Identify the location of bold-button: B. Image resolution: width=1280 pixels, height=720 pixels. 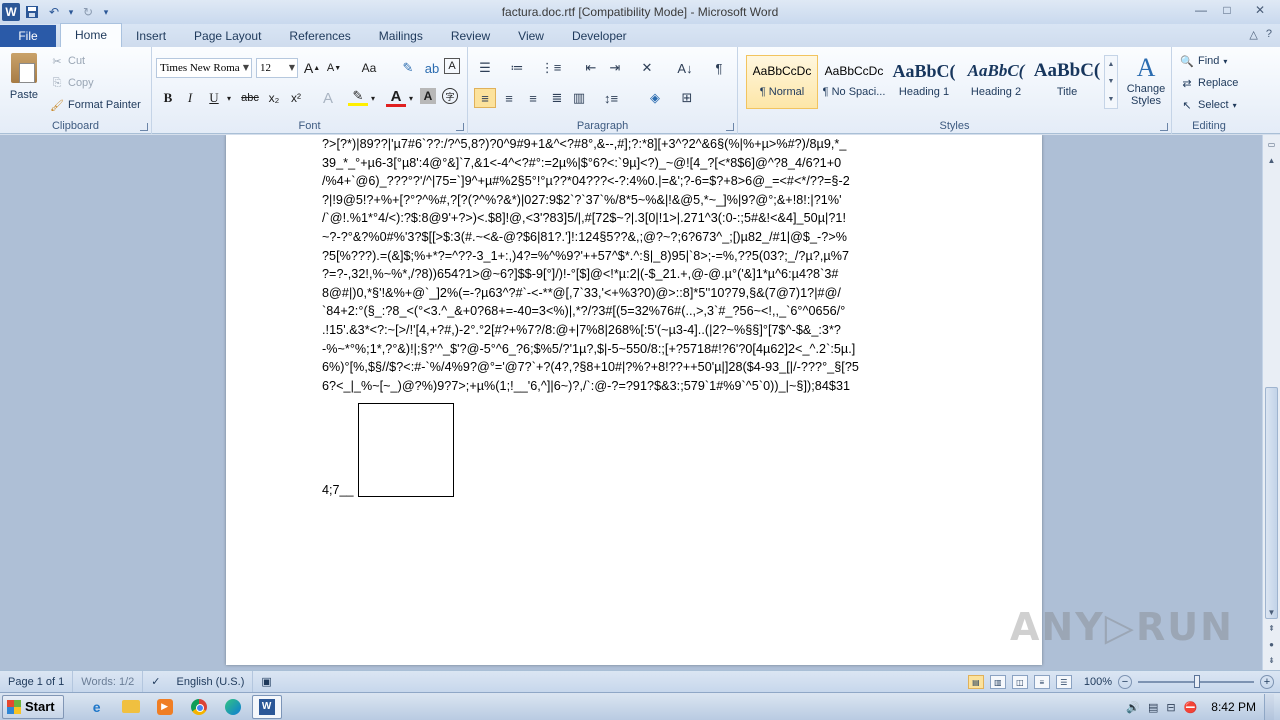
(168, 98).